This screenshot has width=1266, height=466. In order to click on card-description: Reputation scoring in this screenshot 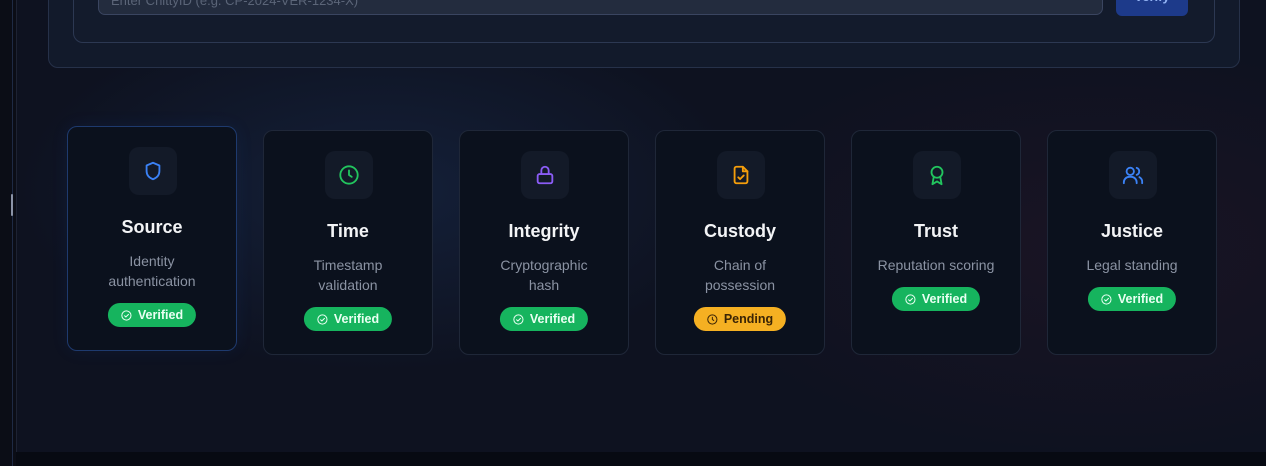, I will do `click(936, 265)`.